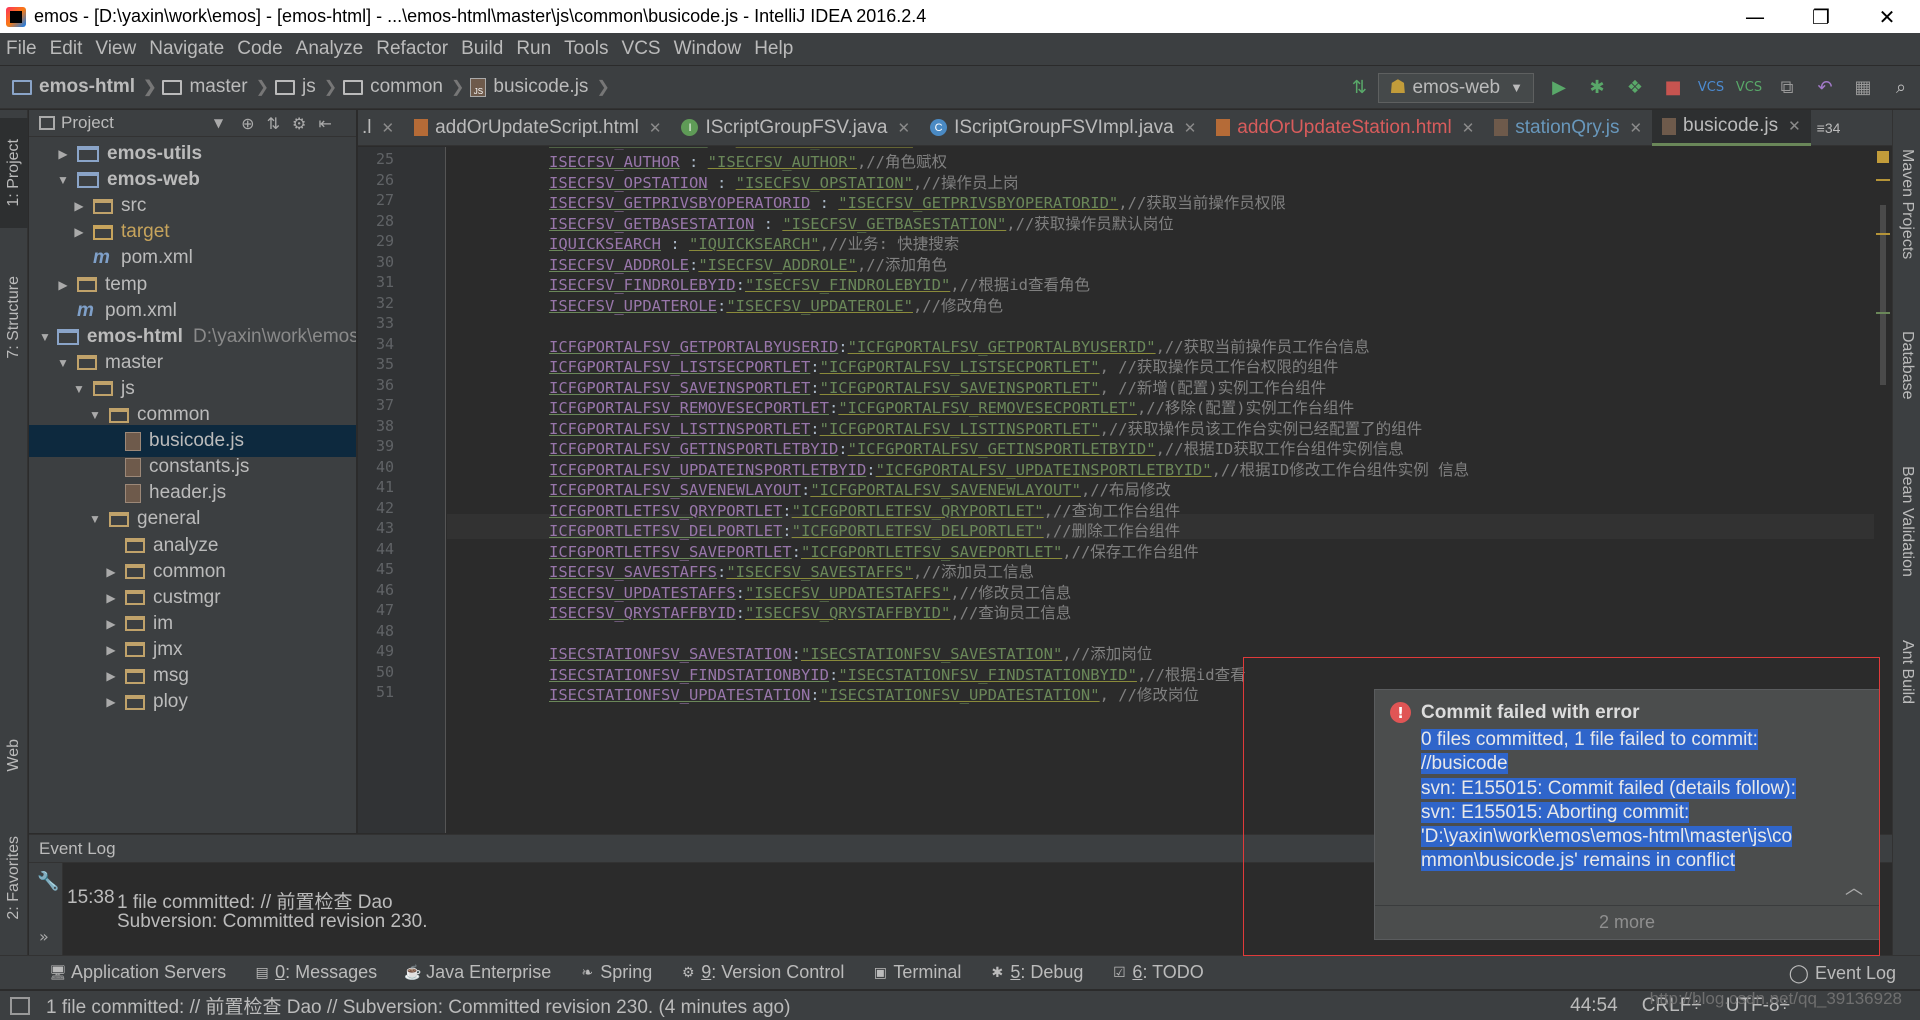  What do you see at coordinates (1594, 1006) in the screenshot?
I see `caret-position: 44:54` at bounding box center [1594, 1006].